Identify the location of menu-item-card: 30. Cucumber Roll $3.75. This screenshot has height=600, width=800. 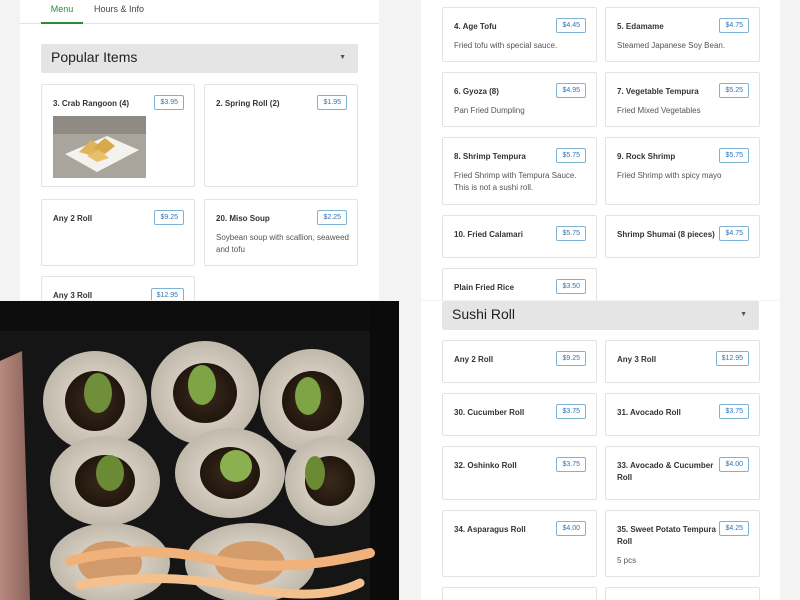
(519, 414).